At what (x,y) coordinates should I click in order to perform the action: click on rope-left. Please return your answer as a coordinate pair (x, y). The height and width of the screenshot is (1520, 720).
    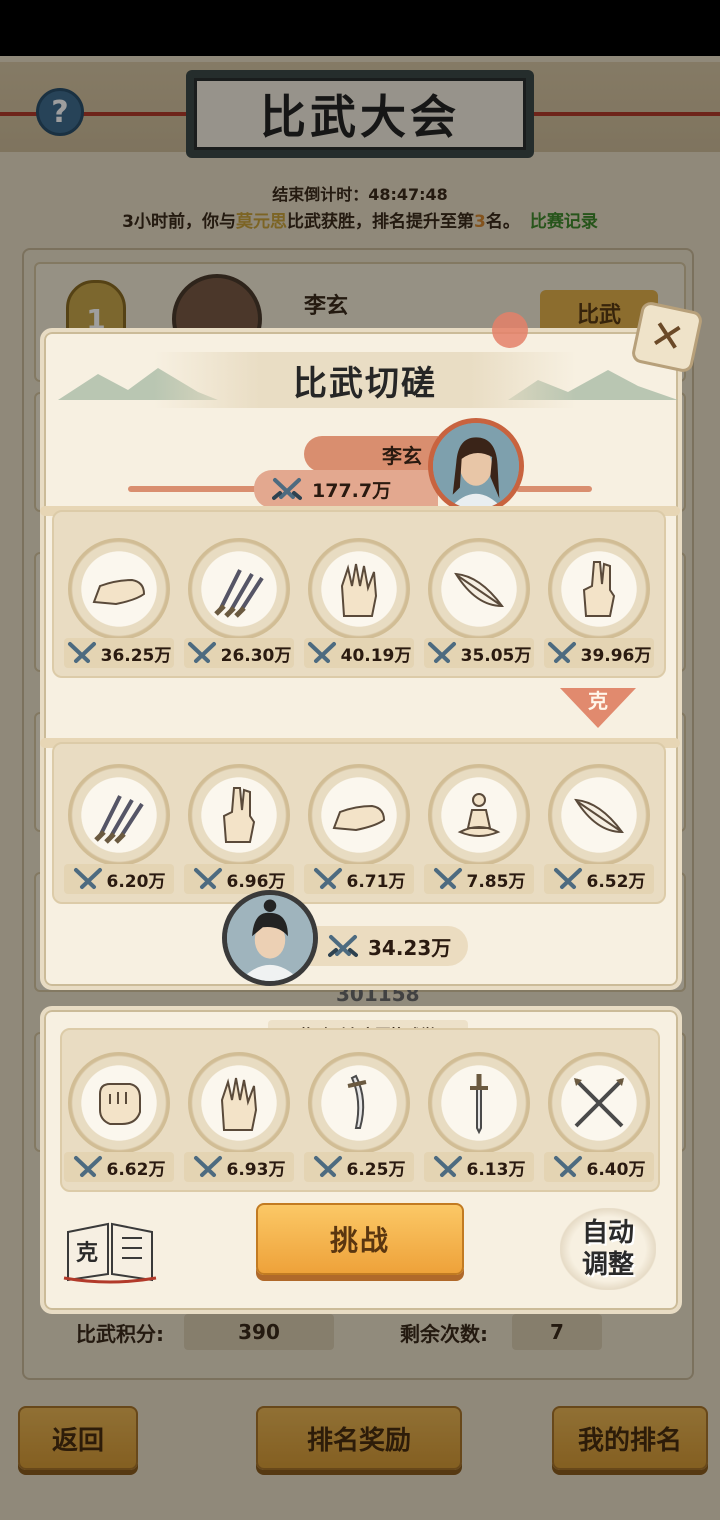
    Looking at the image, I should click on (95, 114).